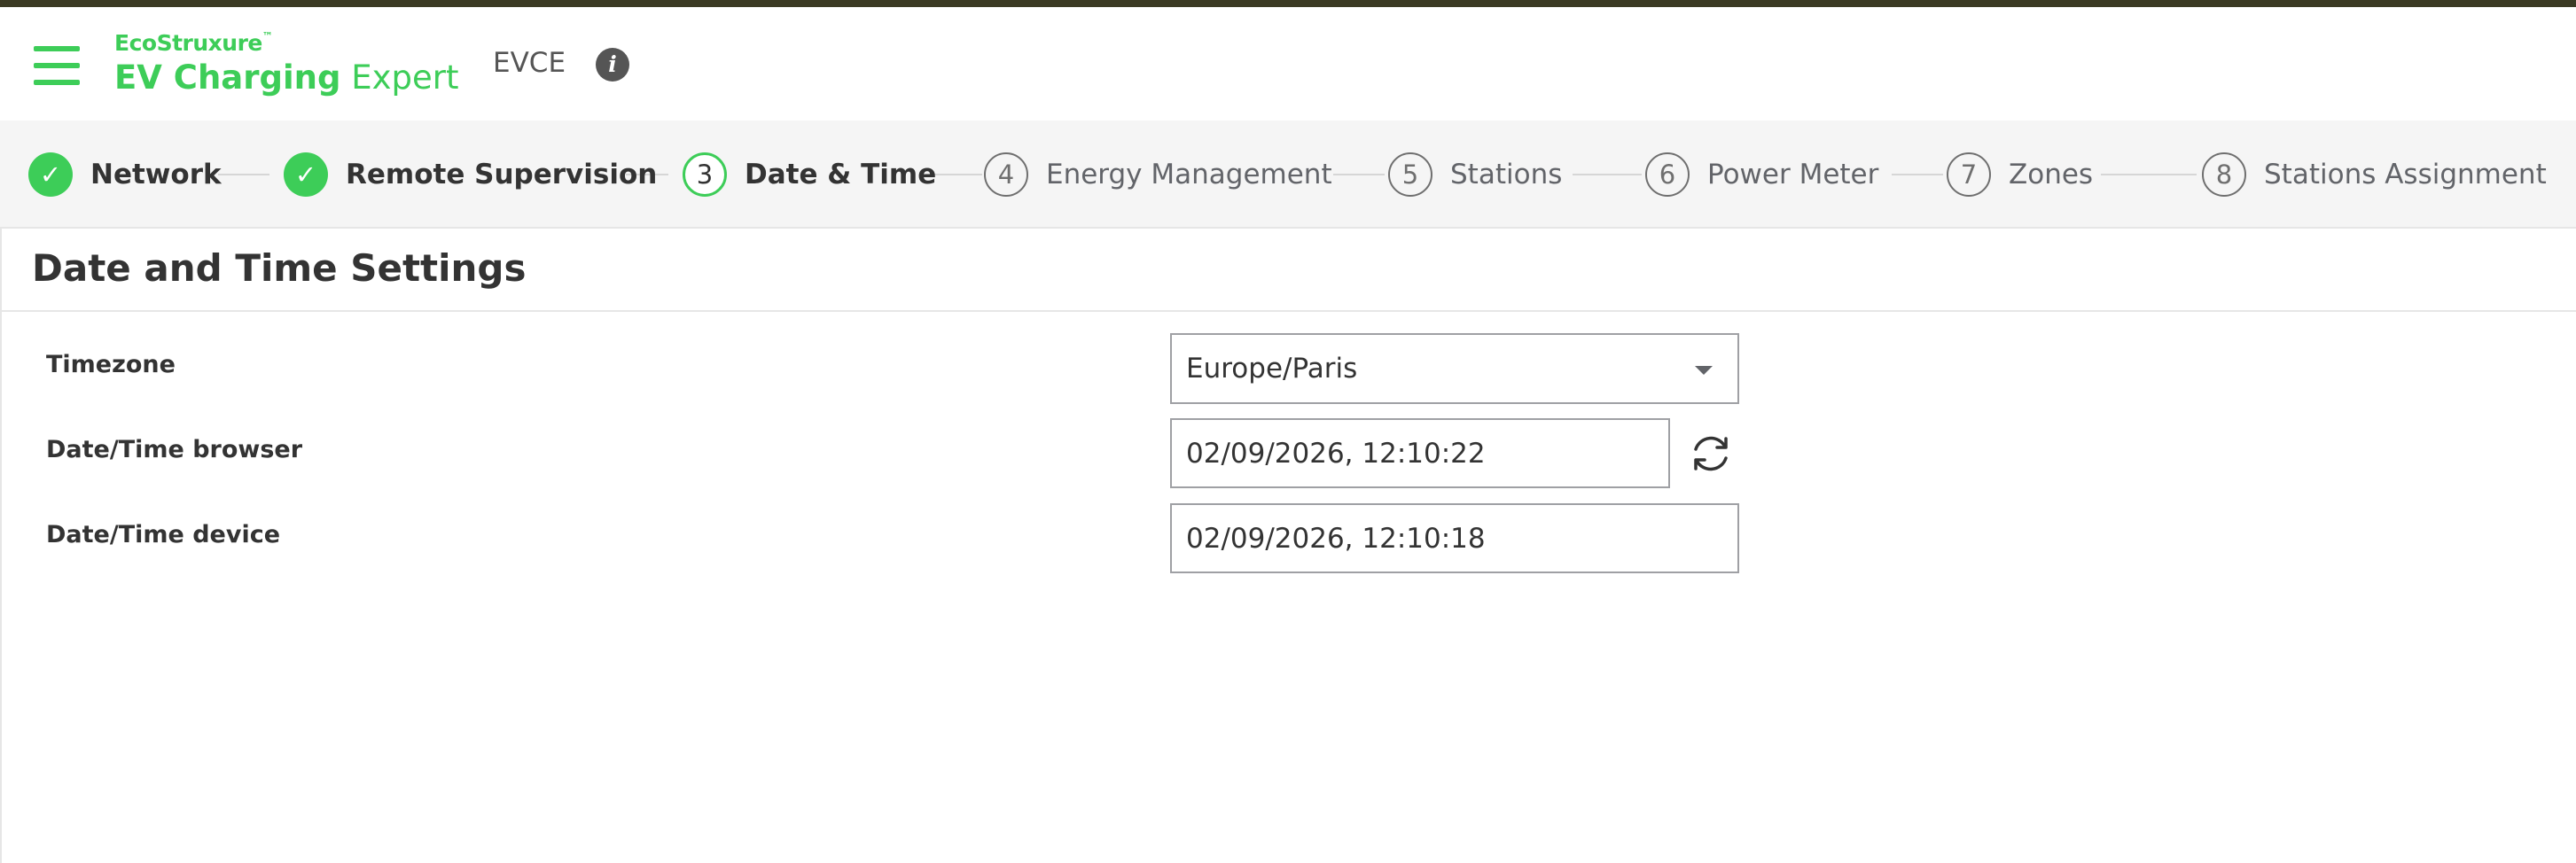 The image size is (2576, 863). Describe the element at coordinates (227, 77) in the screenshot. I see `app-title-bold: EV Charging` at that location.